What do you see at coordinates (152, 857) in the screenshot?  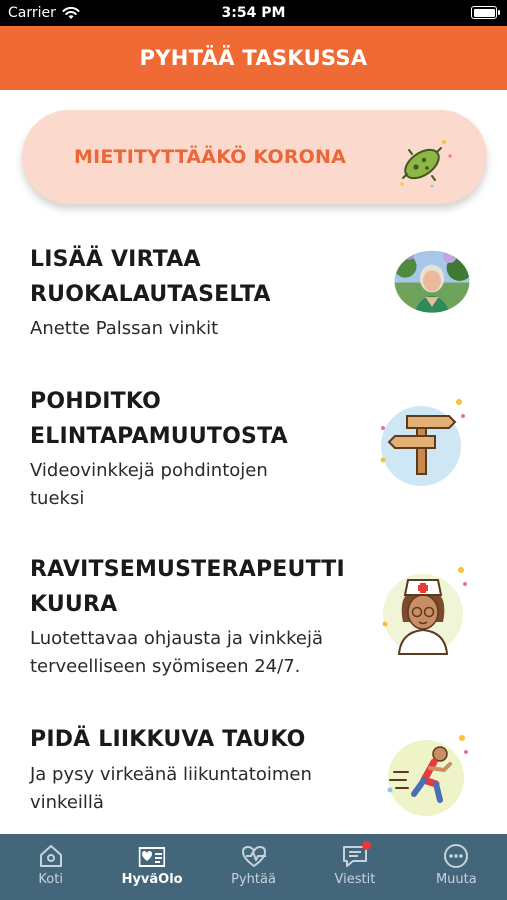 I see `heart-card-icon` at bounding box center [152, 857].